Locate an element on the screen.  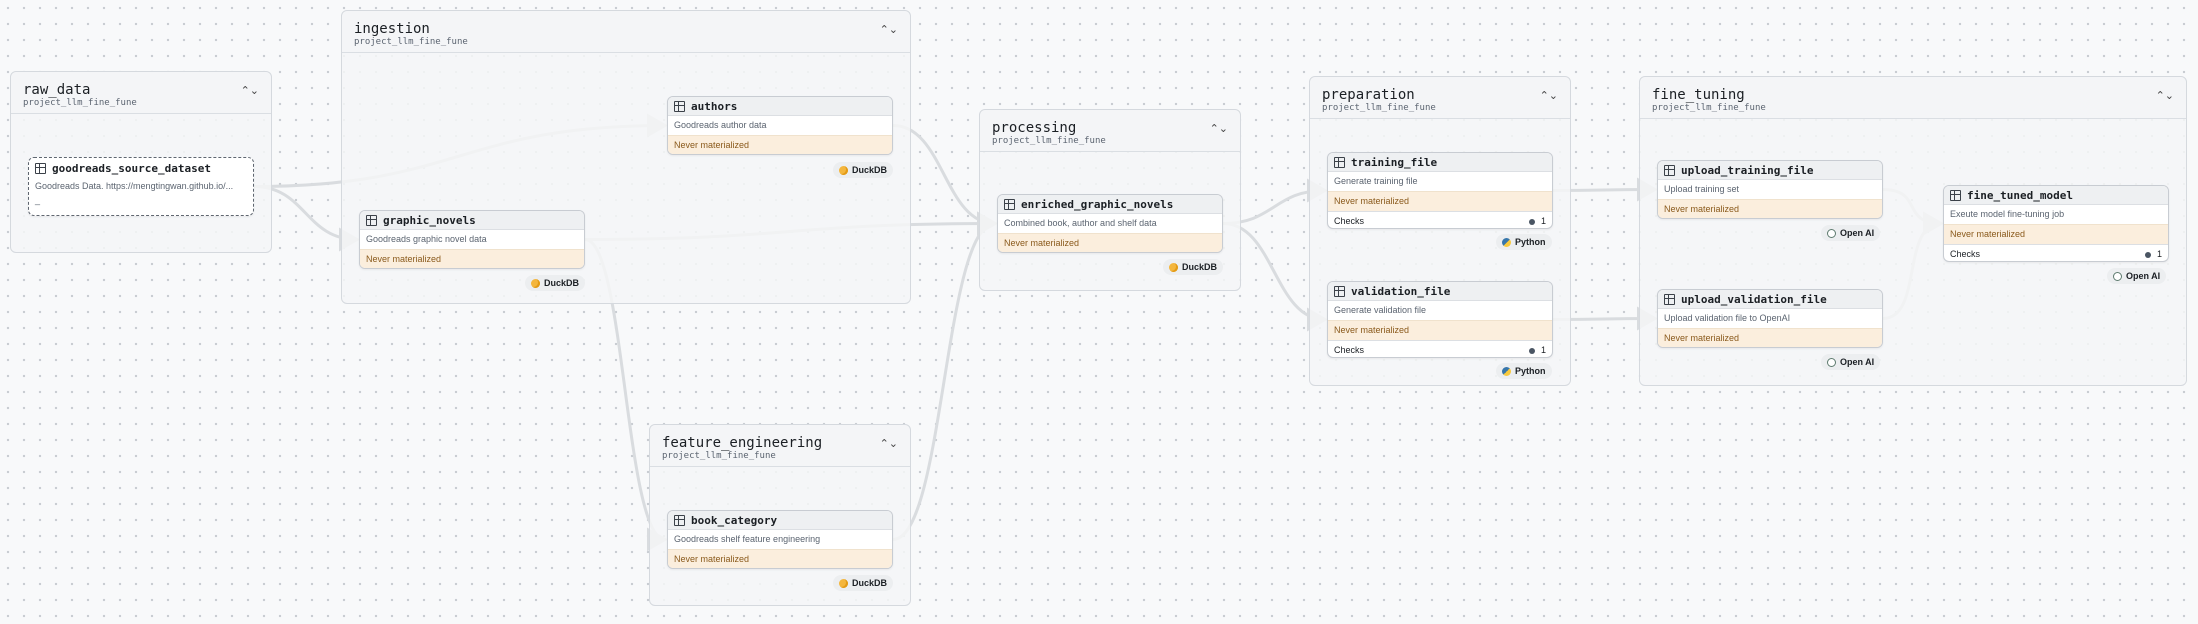
asset-node-header: upload_training_file is located at coordinates (1770, 170).